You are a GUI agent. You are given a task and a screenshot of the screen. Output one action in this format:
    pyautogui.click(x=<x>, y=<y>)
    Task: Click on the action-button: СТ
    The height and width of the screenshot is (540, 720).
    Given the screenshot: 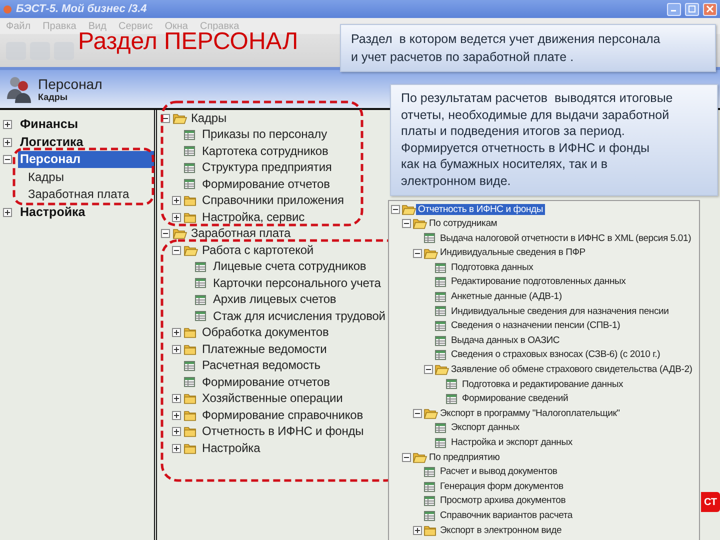 What is the action you would take?
    pyautogui.click(x=710, y=502)
    